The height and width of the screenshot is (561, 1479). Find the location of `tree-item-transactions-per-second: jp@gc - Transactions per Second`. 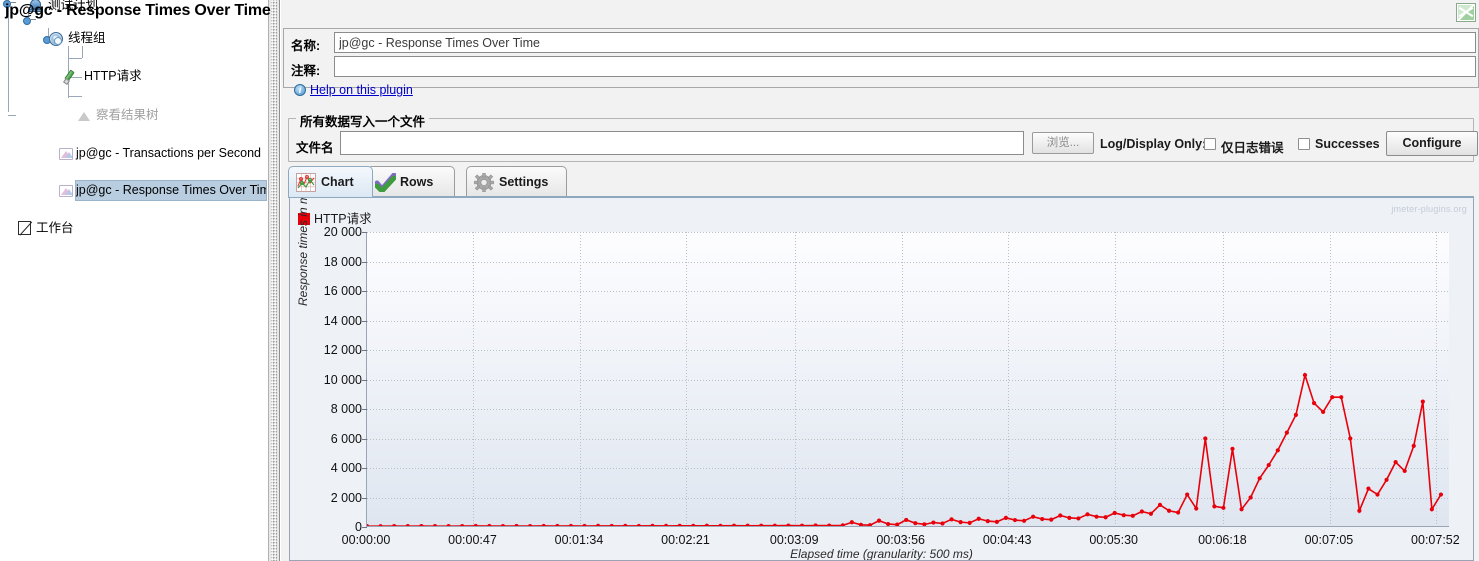

tree-item-transactions-per-second: jp@gc - Transactions per Second is located at coordinates (134, 153).